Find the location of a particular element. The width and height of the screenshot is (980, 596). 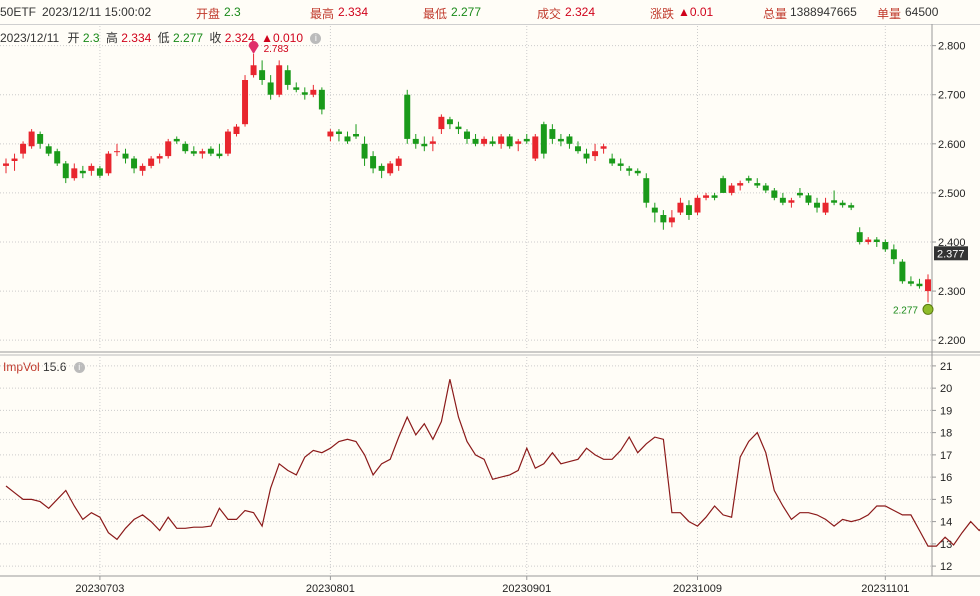

vol-tick-label: 15 is located at coordinates (946, 500).